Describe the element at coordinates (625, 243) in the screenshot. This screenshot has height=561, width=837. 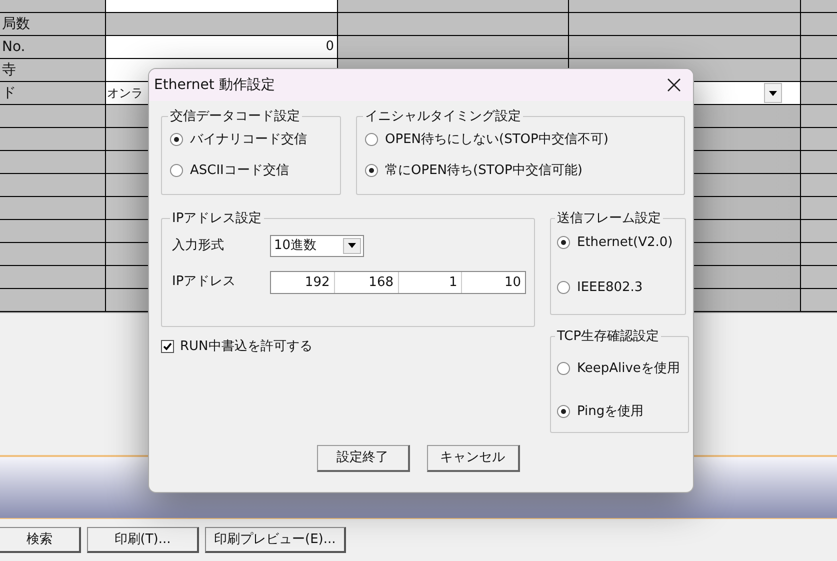
I see `radio-label: Ethernet(V2.0)` at that location.